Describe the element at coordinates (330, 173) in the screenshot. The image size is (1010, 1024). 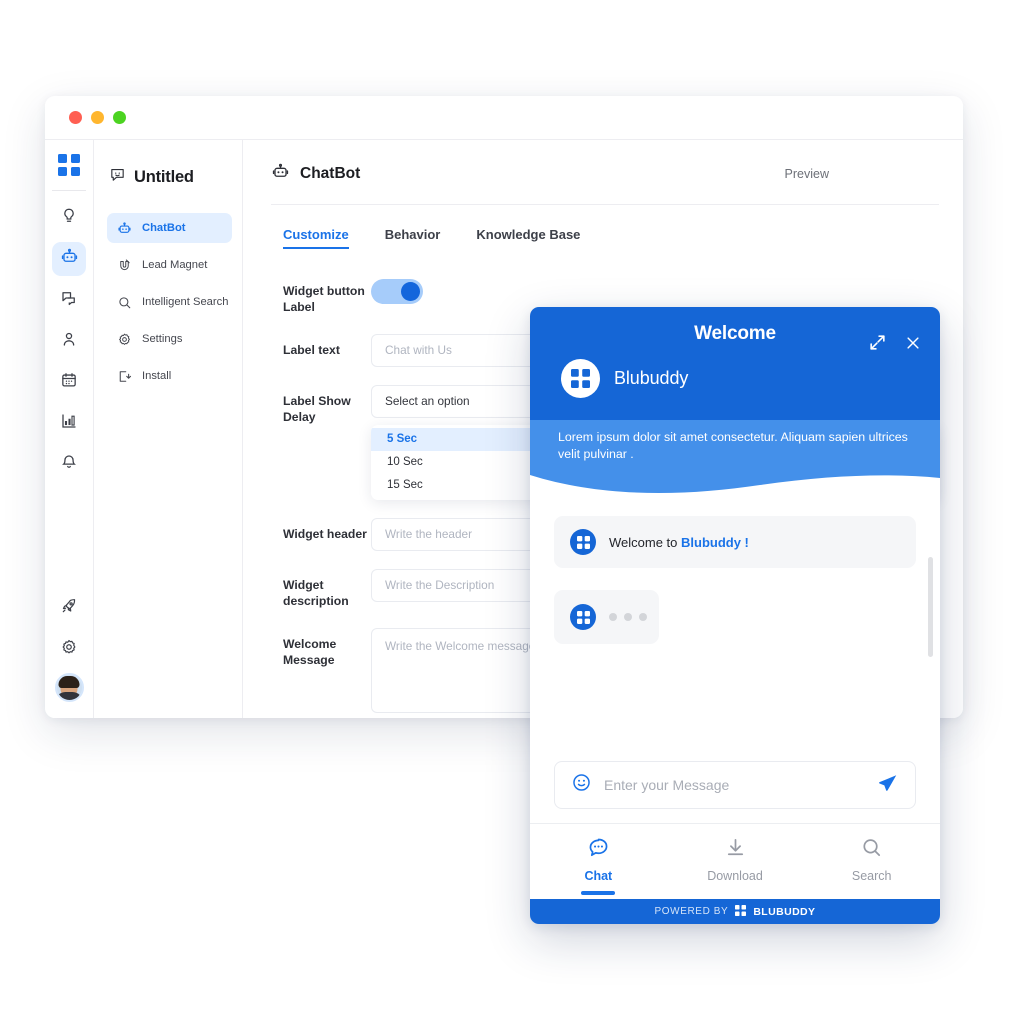
I see `page-title: ChatBot` at that location.